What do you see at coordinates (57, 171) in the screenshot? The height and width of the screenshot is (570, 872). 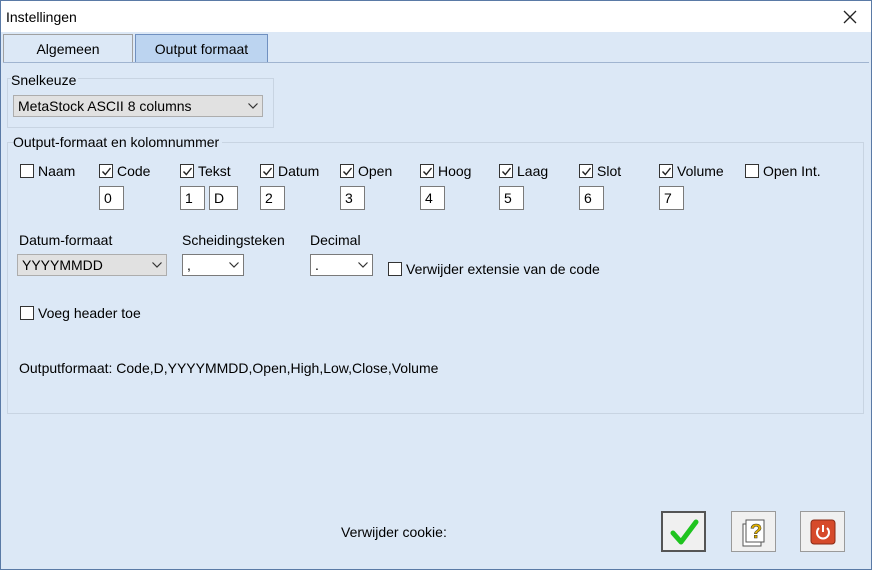 I see `checkbox-label-naam: Naam` at bounding box center [57, 171].